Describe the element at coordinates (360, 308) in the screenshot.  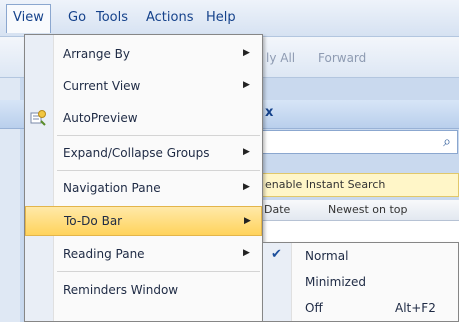
I see `submenu-item-off: Off Alt+F2` at that location.